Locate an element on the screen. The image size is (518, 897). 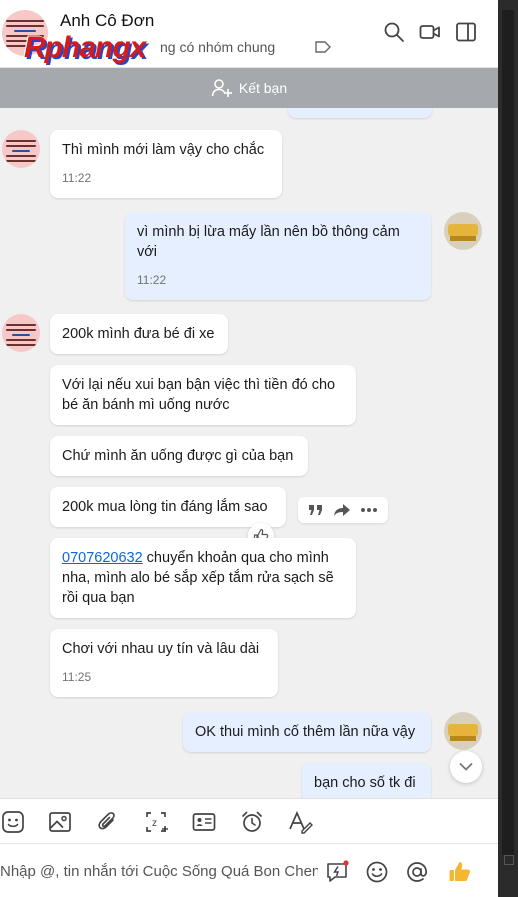
phone-link: 0707620632 is located at coordinates (102, 558).